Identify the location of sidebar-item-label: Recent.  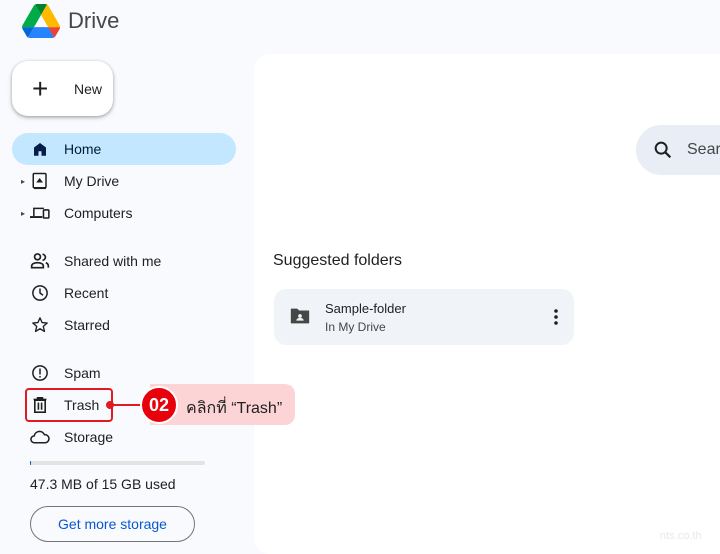
(86, 293).